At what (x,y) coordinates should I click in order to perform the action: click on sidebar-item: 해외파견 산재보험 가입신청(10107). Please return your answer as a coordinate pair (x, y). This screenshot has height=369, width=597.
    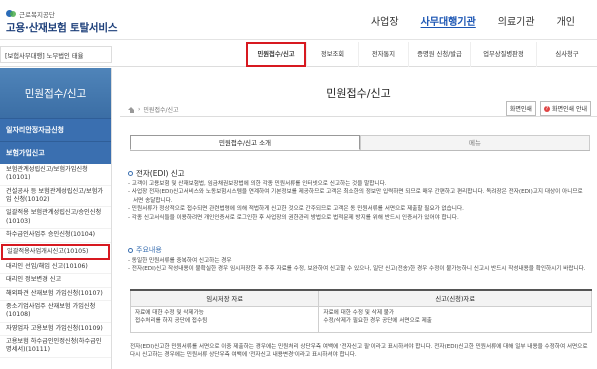
    Looking at the image, I should click on (55, 294).